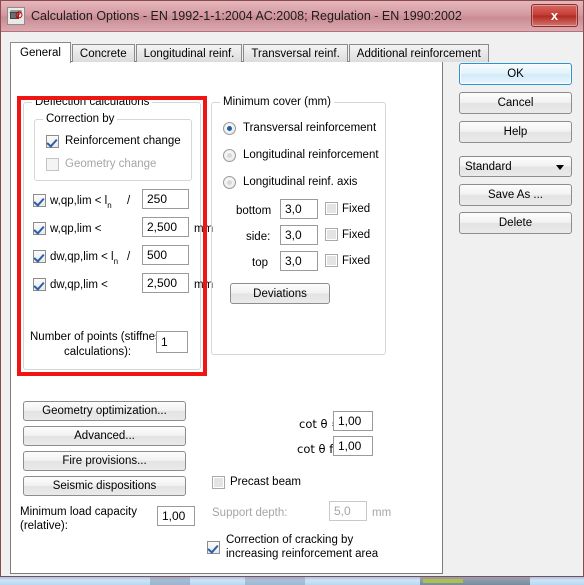 Image resolution: width=584 pixels, height=585 pixels. I want to click on profile-combobox: Standard, so click(515, 166).